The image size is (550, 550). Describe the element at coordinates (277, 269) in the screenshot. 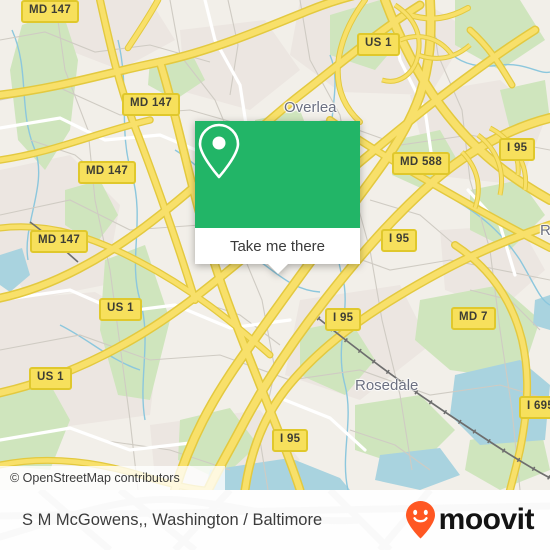

I see `popup-pointer-tail` at that location.